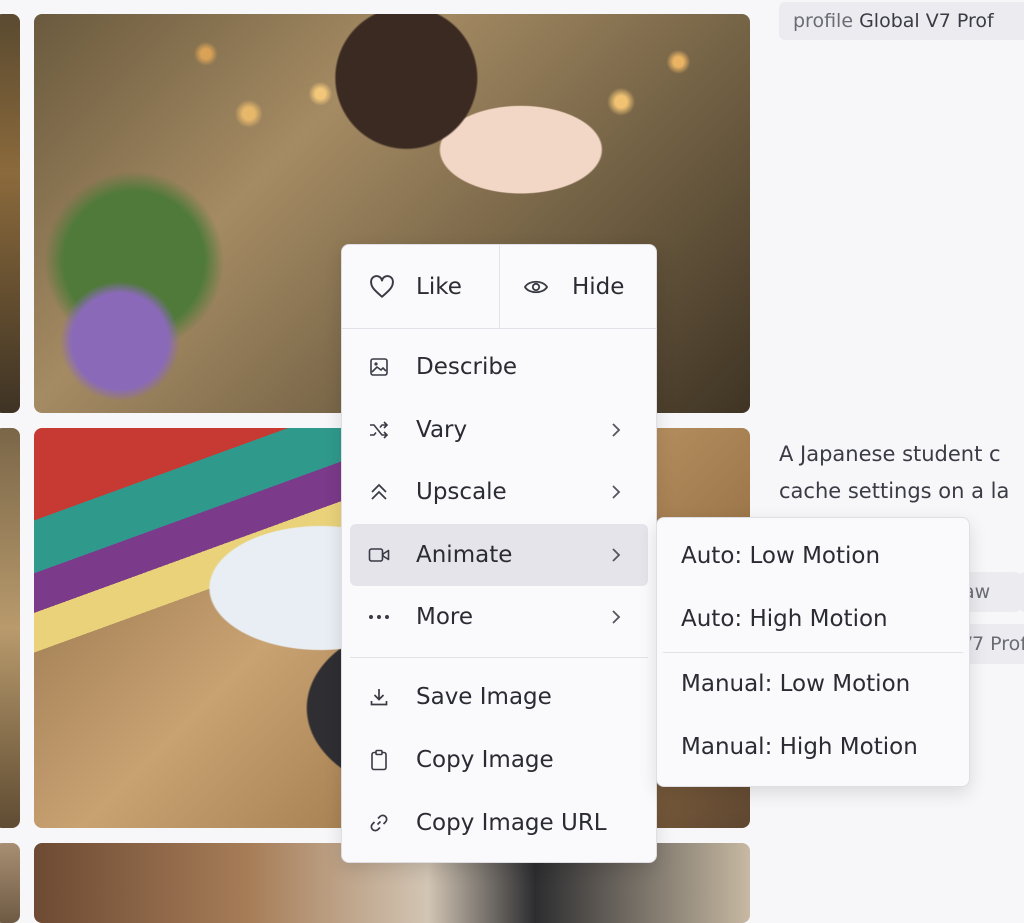 The width and height of the screenshot is (1024, 923). What do you see at coordinates (823, 21) in the screenshot?
I see `profile-chip-prefix: profile` at bounding box center [823, 21].